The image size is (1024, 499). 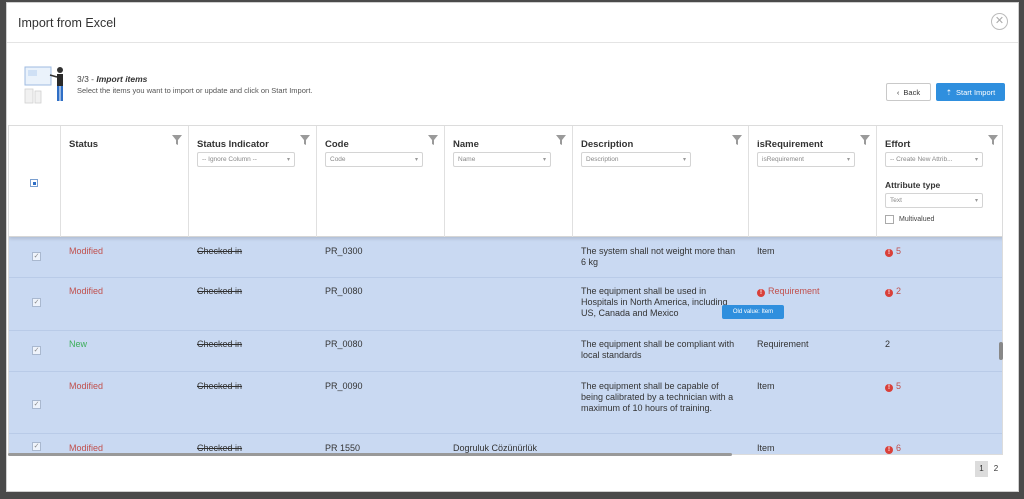 What do you see at coordinates (753, 312) in the screenshot?
I see `old-value-tooltip: Old value: Item` at bounding box center [753, 312].